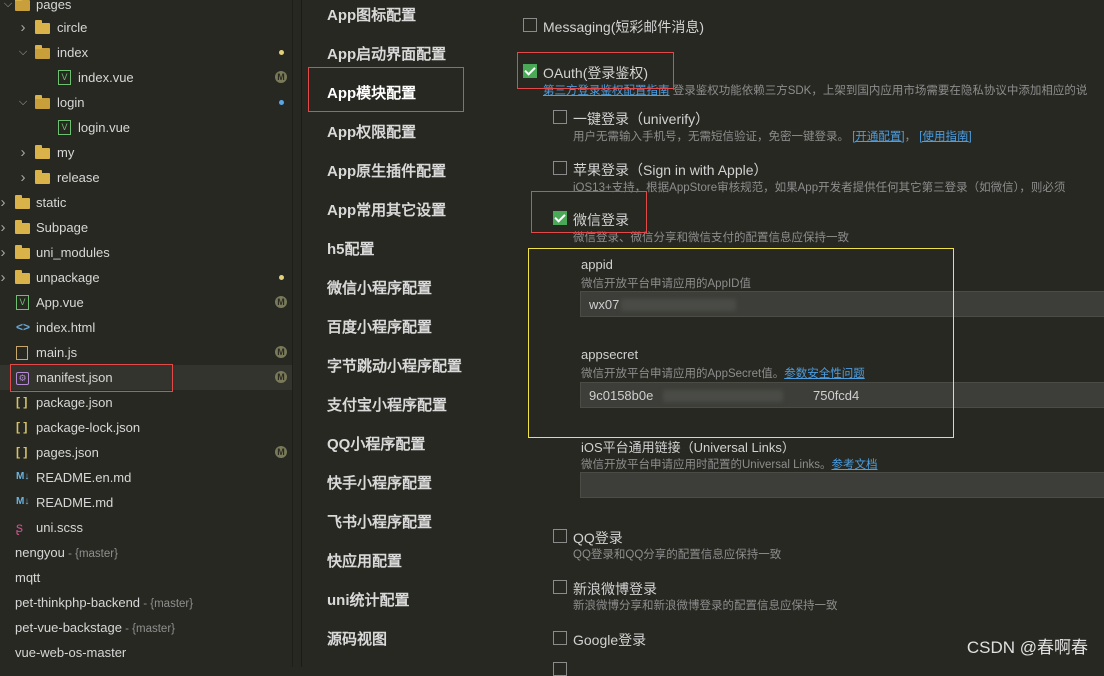 The image size is (1104, 676). I want to click on qq-login-checkbox, so click(560, 536).